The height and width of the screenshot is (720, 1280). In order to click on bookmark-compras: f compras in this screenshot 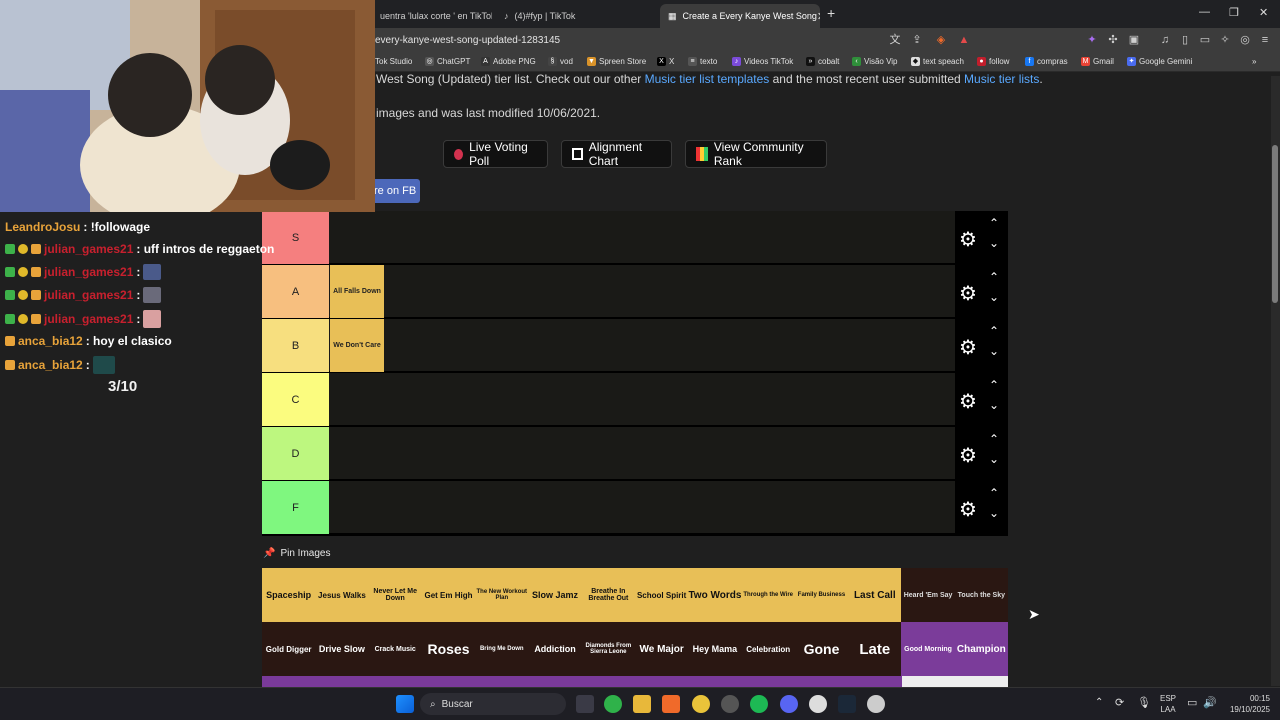, I will do `click(1046, 61)`.